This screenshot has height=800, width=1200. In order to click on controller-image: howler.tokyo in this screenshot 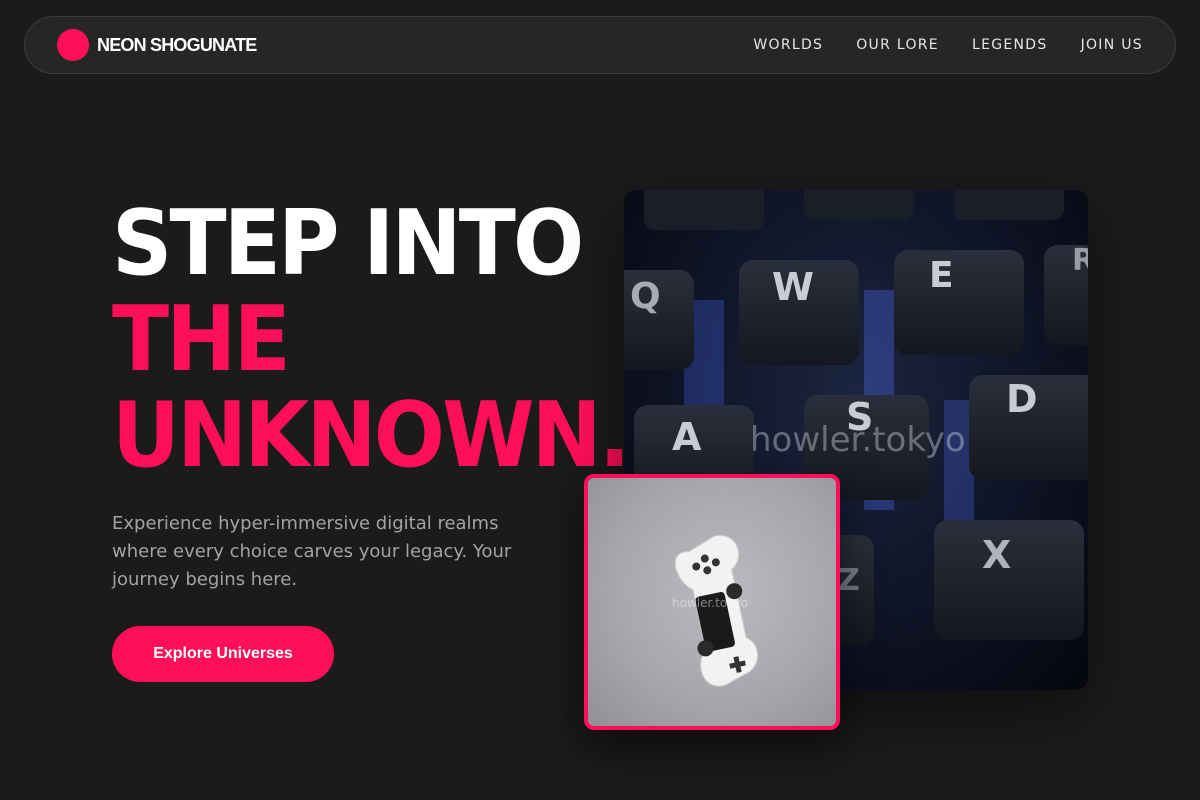, I will do `click(712, 602)`.